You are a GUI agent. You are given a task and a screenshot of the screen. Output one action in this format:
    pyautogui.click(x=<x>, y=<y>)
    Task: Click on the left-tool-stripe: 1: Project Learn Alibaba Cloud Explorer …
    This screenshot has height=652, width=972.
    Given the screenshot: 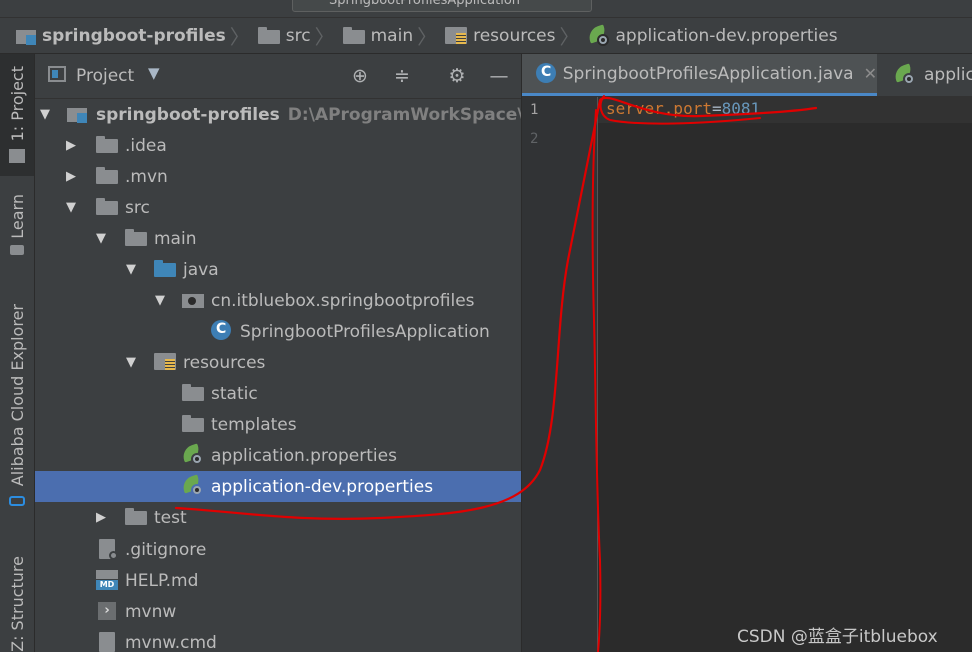 What is the action you would take?
    pyautogui.click(x=17, y=353)
    